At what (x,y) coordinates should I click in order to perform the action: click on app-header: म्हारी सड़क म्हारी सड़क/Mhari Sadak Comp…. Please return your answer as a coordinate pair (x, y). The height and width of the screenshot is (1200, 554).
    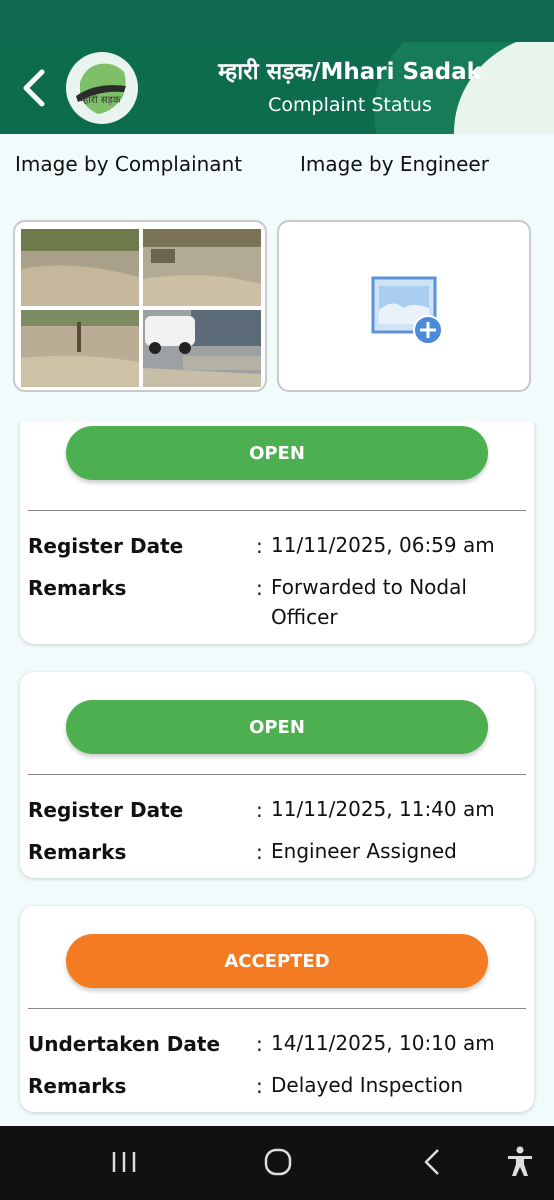
    Looking at the image, I should click on (277, 88).